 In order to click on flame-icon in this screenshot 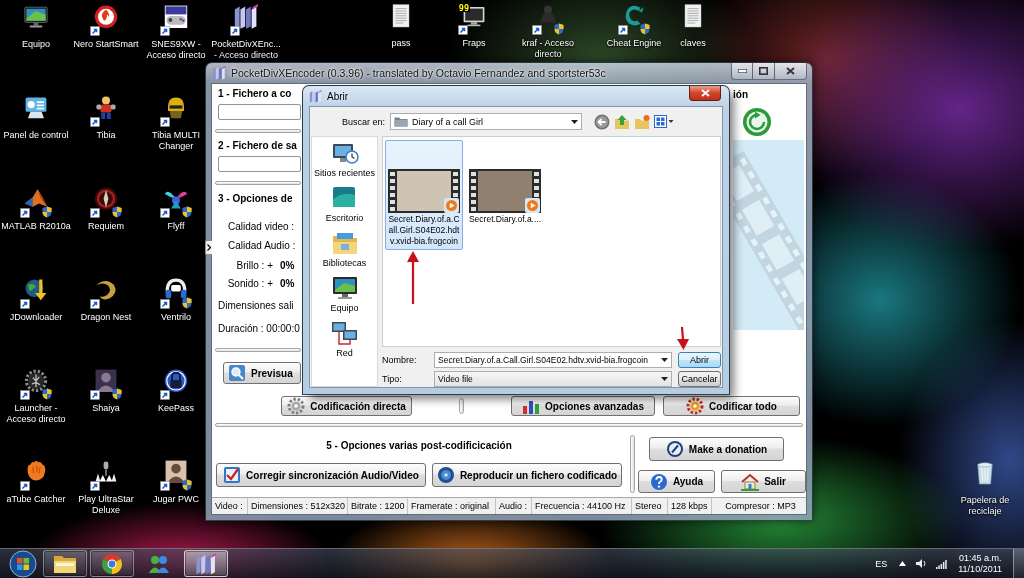, I will do `click(106, 16)`.